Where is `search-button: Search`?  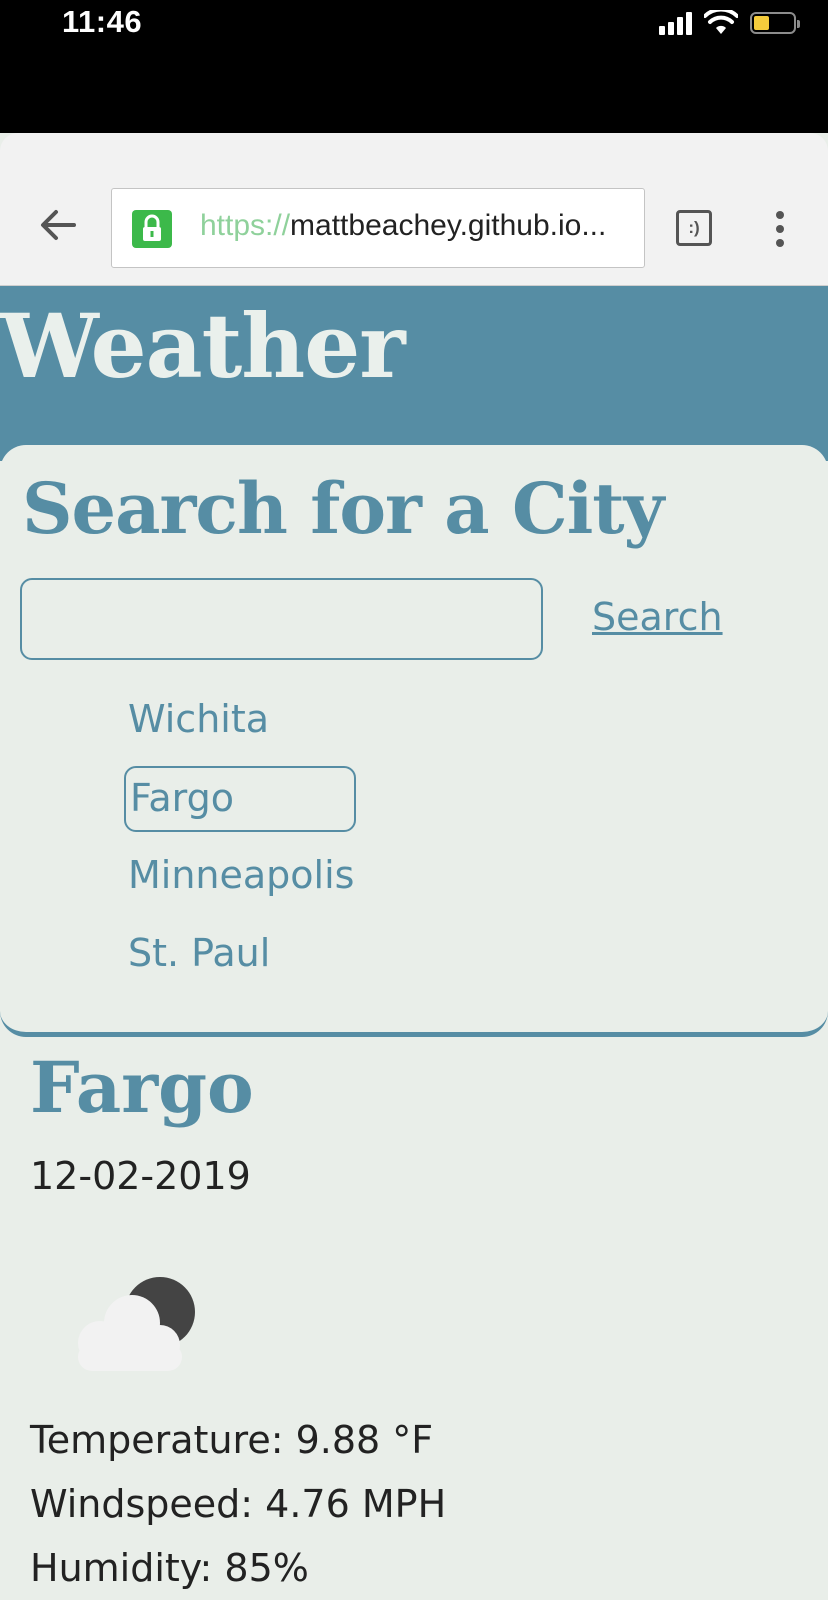 search-button: Search is located at coordinates (657, 617).